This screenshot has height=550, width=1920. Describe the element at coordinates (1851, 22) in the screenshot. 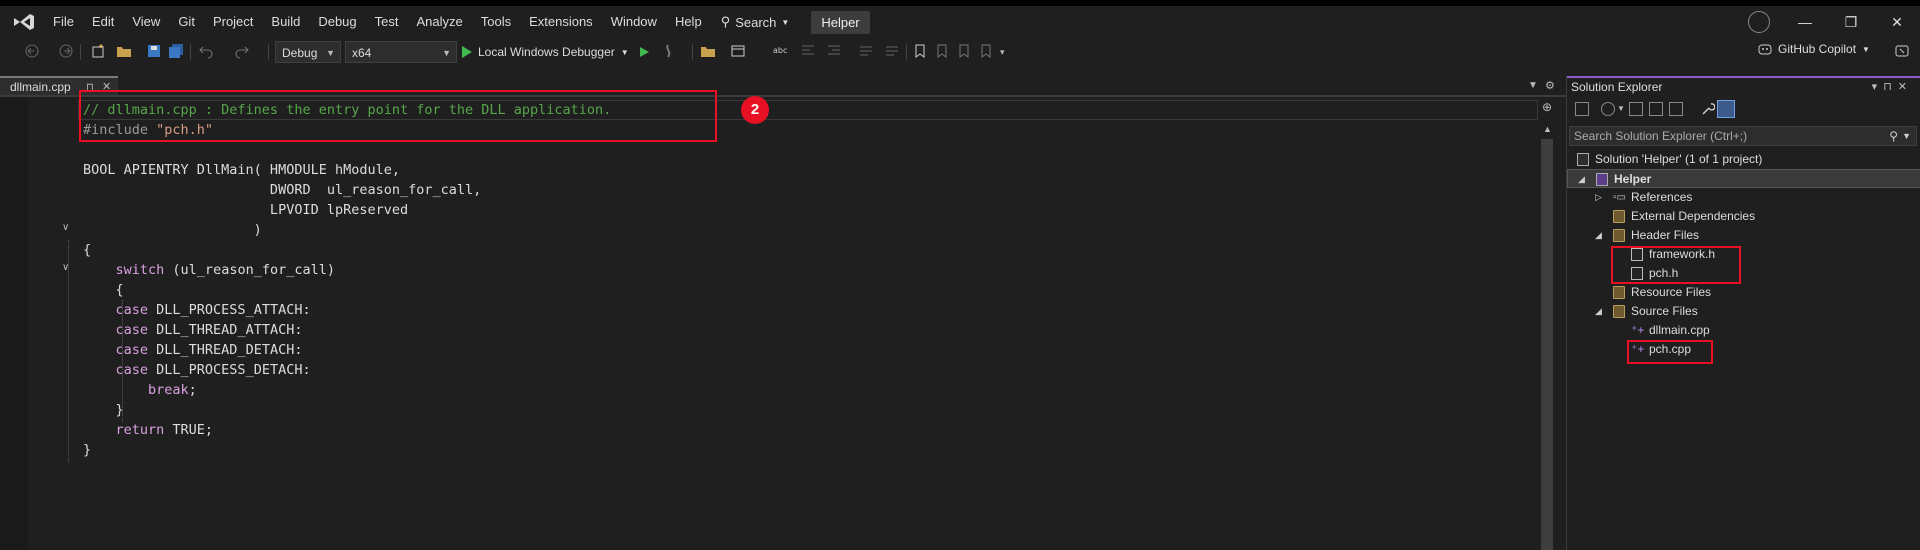

I see `restore-button: ❐` at that location.